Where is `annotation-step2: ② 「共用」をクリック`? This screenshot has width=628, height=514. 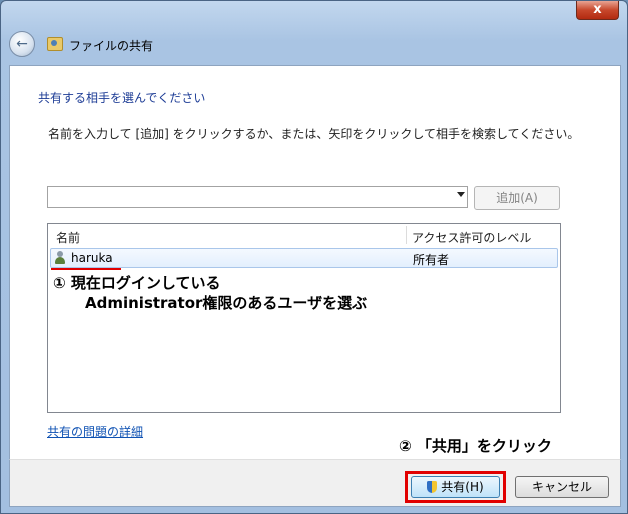
annotation-step2: ② 「共用」をクリック is located at coordinates (475, 446).